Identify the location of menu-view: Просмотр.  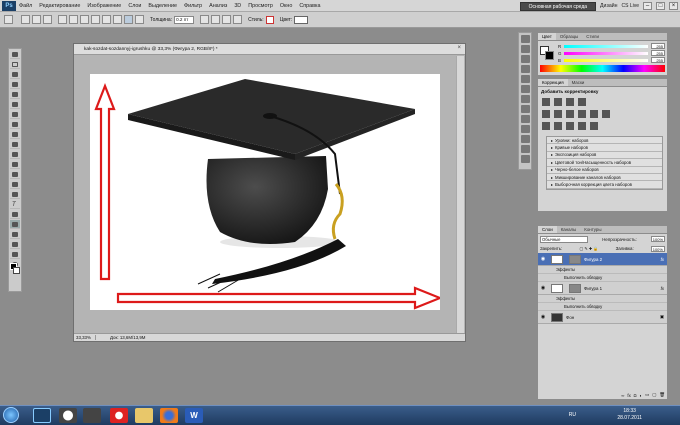
(260, 6).